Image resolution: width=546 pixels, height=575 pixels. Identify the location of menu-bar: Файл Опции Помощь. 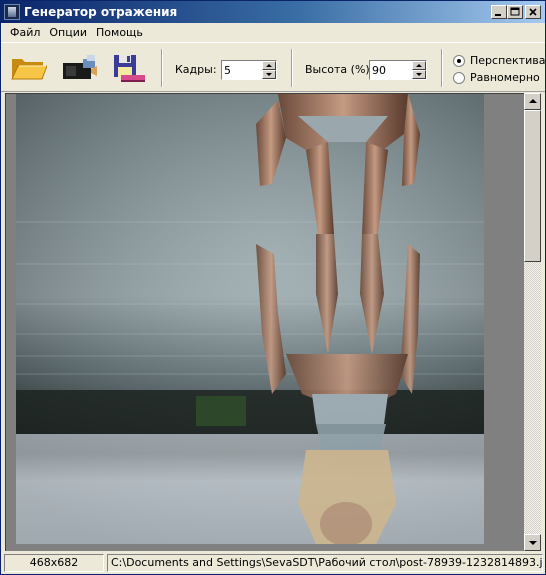
(273, 32).